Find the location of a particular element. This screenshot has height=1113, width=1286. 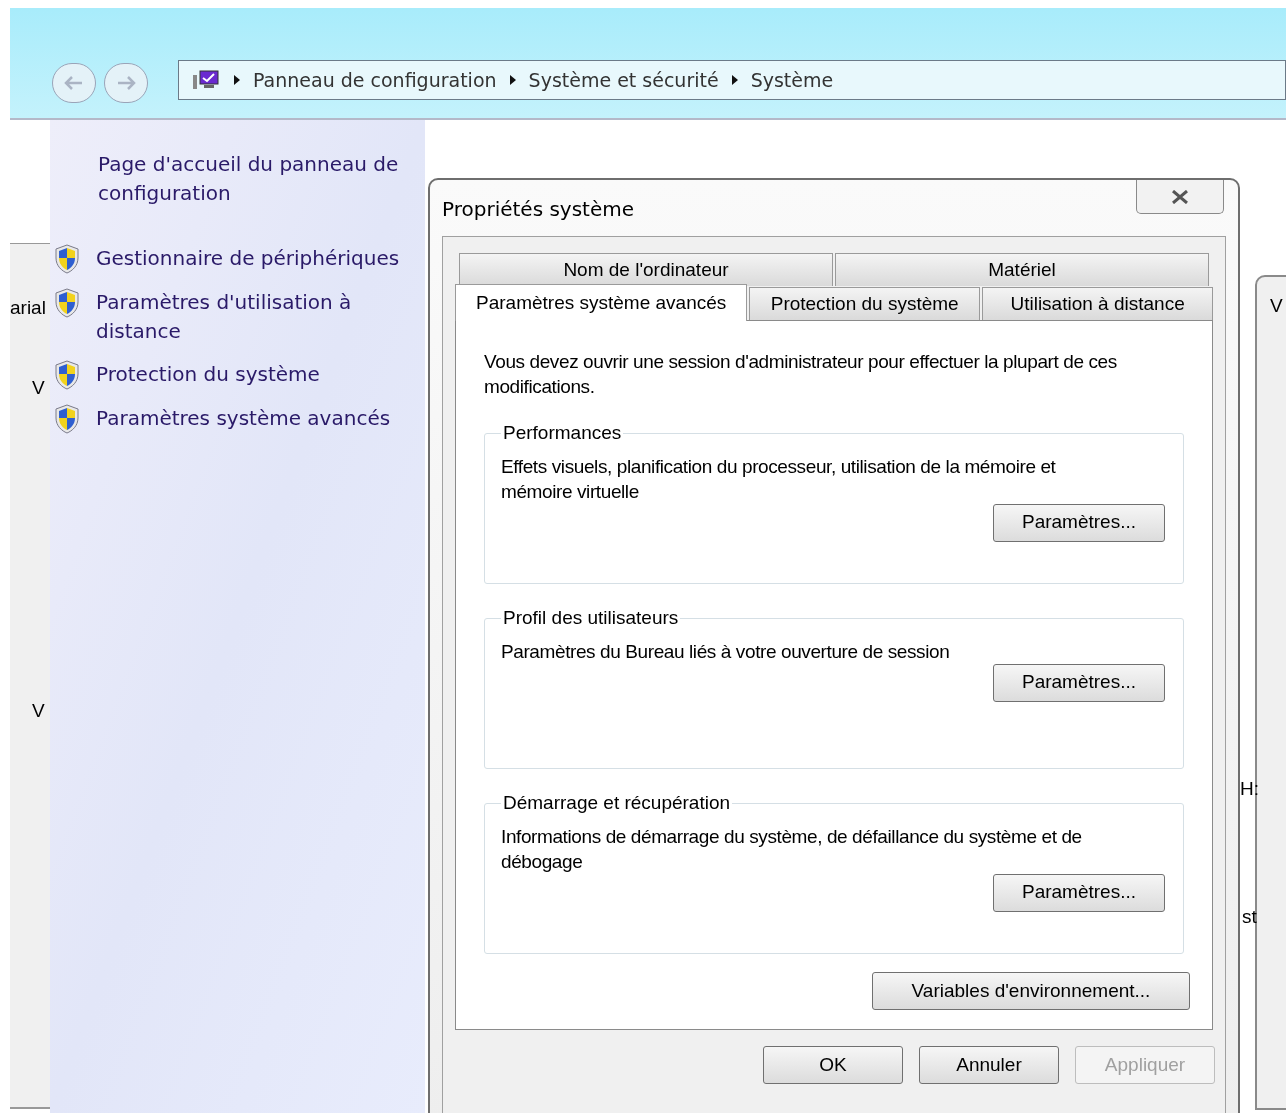

group-description: Paramètres du Bureau liés à votre ouverture de session is located at coordinates (726, 651).